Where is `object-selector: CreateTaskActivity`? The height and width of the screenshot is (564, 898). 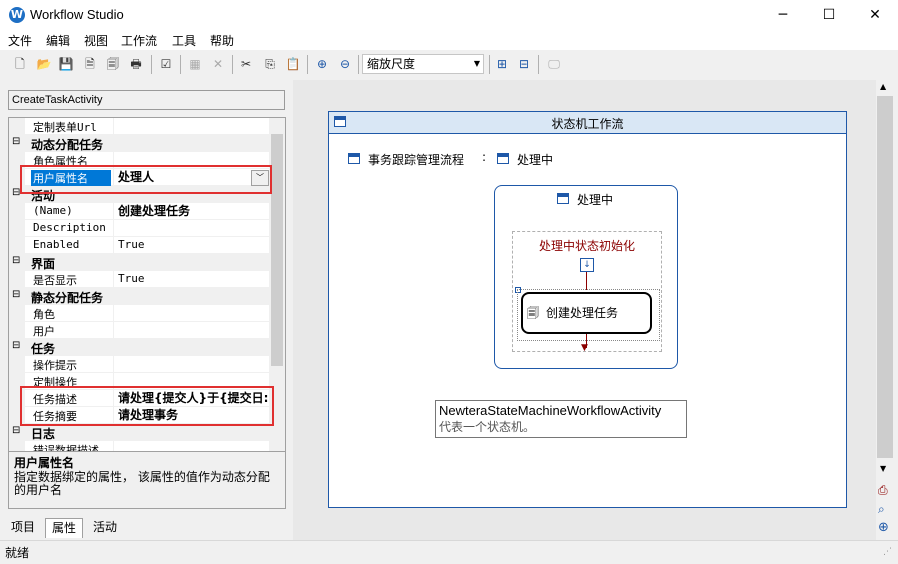
object-selector: CreateTaskActivity is located at coordinates (146, 100).